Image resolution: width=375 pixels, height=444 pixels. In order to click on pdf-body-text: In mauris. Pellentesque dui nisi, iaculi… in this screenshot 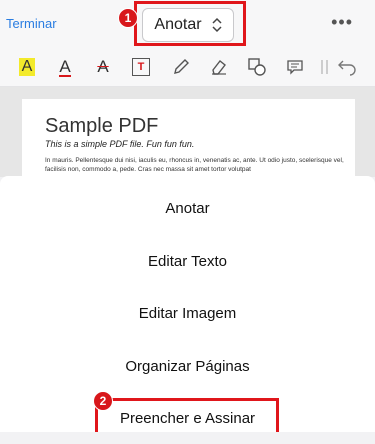, I will do `click(194, 165)`.